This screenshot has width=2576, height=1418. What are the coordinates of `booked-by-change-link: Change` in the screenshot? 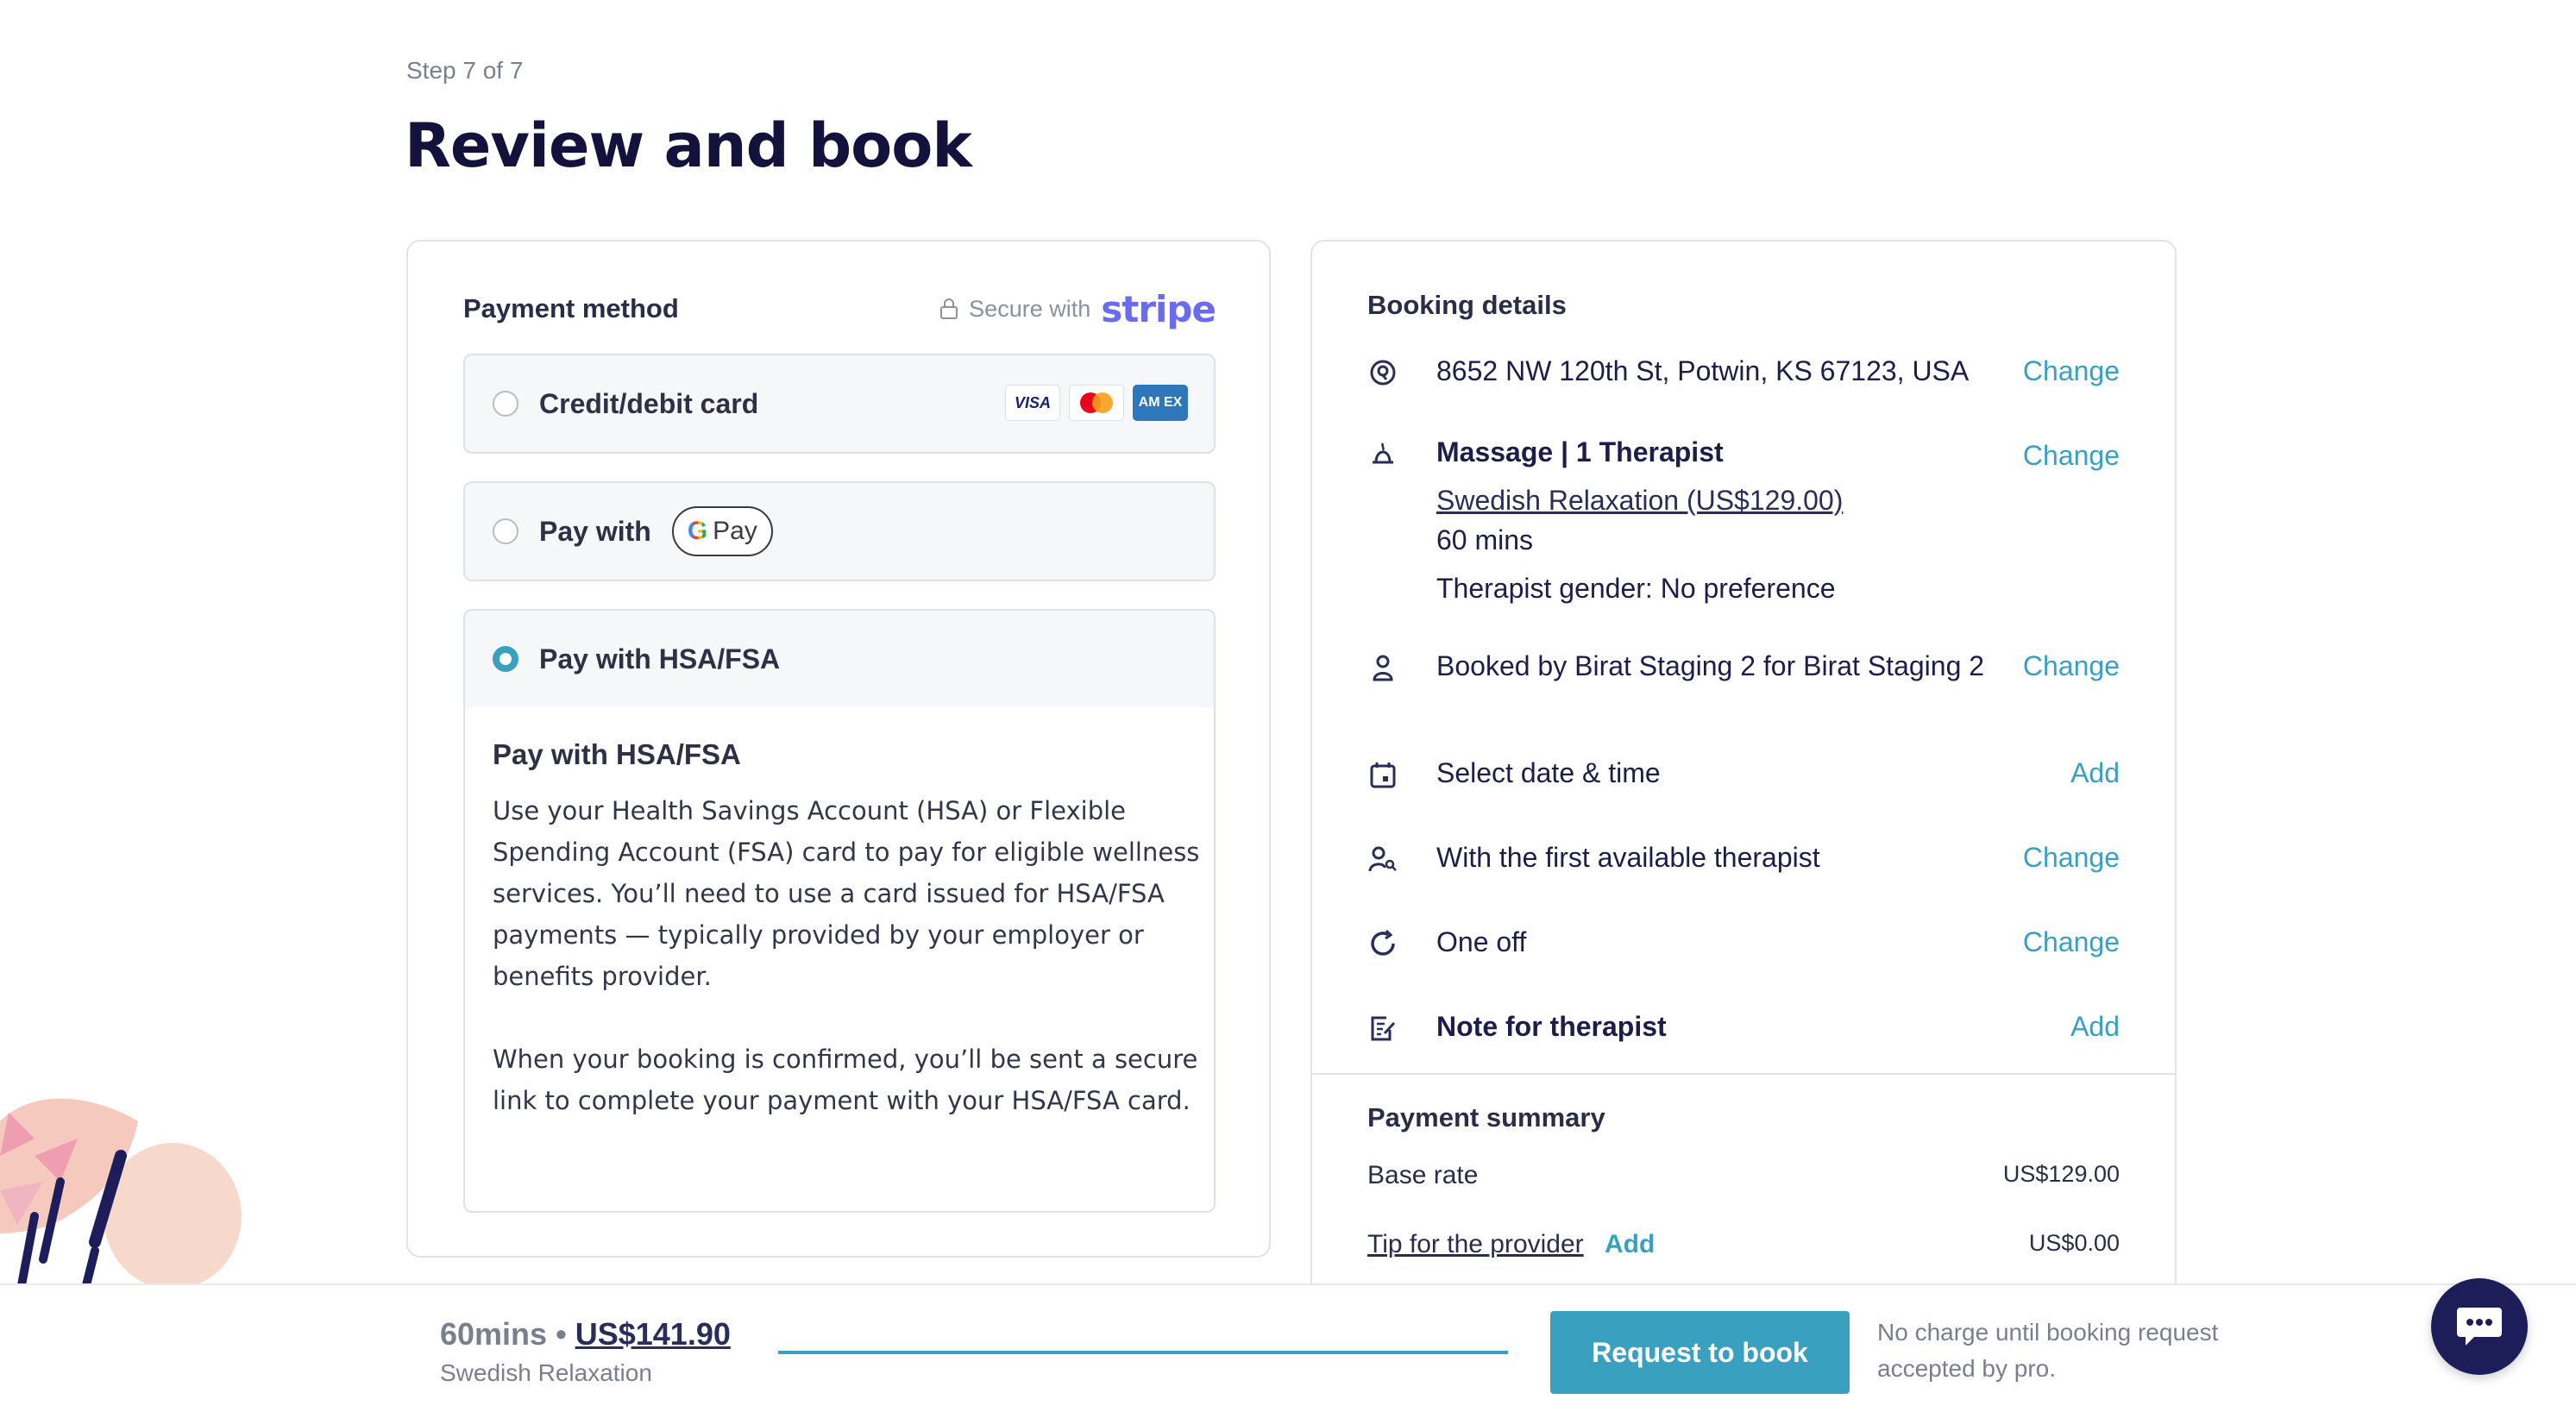 It's located at (2071, 666).